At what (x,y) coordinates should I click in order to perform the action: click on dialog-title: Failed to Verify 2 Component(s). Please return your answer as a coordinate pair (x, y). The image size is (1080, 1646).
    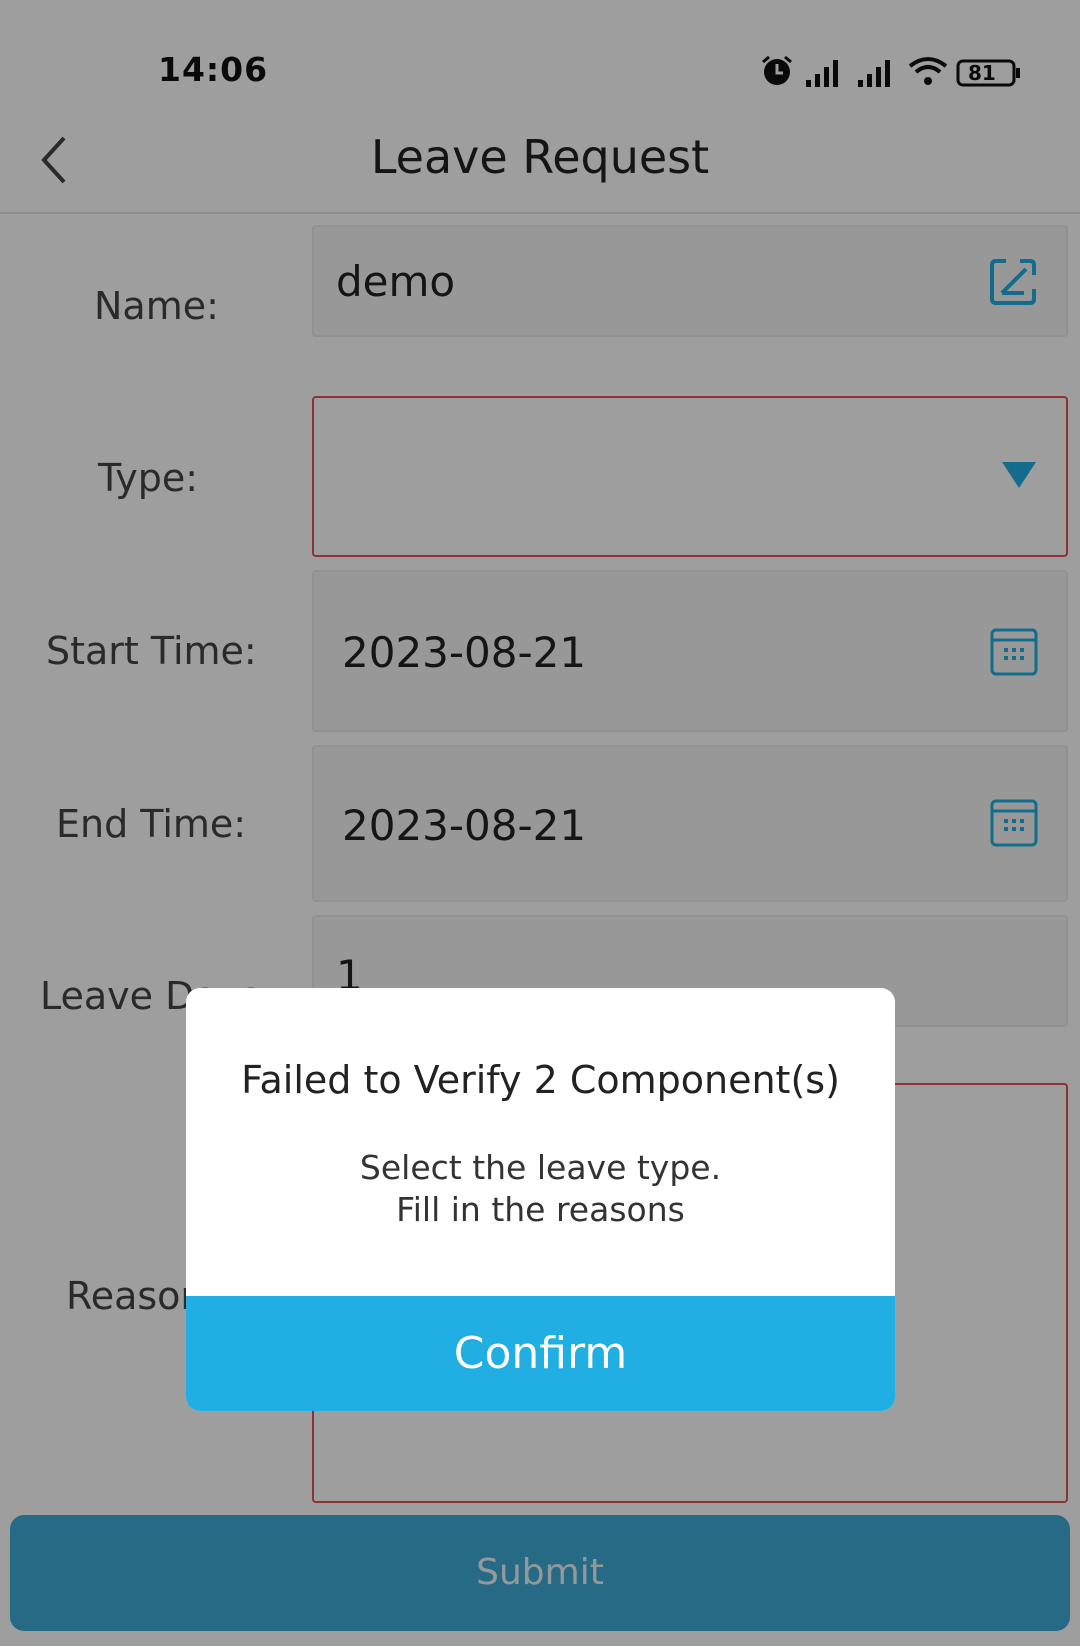
    Looking at the image, I should click on (540, 1080).